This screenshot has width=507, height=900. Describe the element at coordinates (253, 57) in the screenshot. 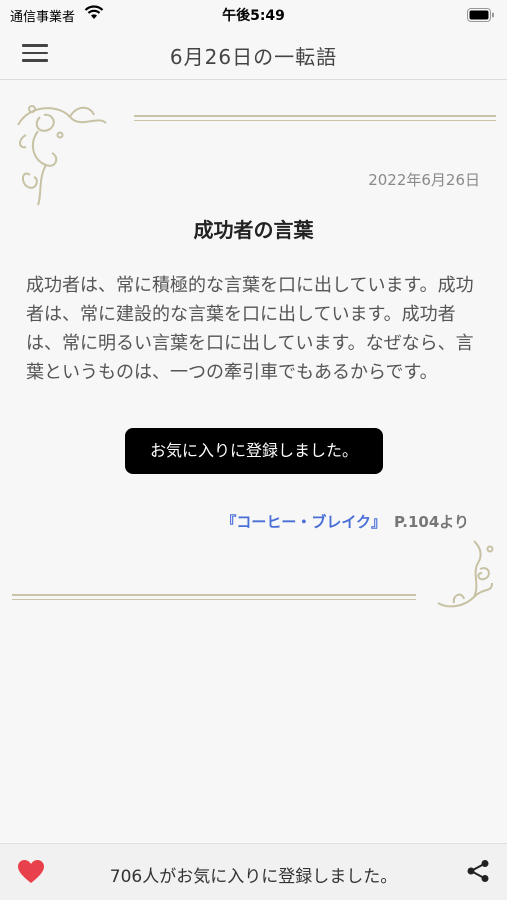

I see `page-title: 6月26日の一転語` at that location.